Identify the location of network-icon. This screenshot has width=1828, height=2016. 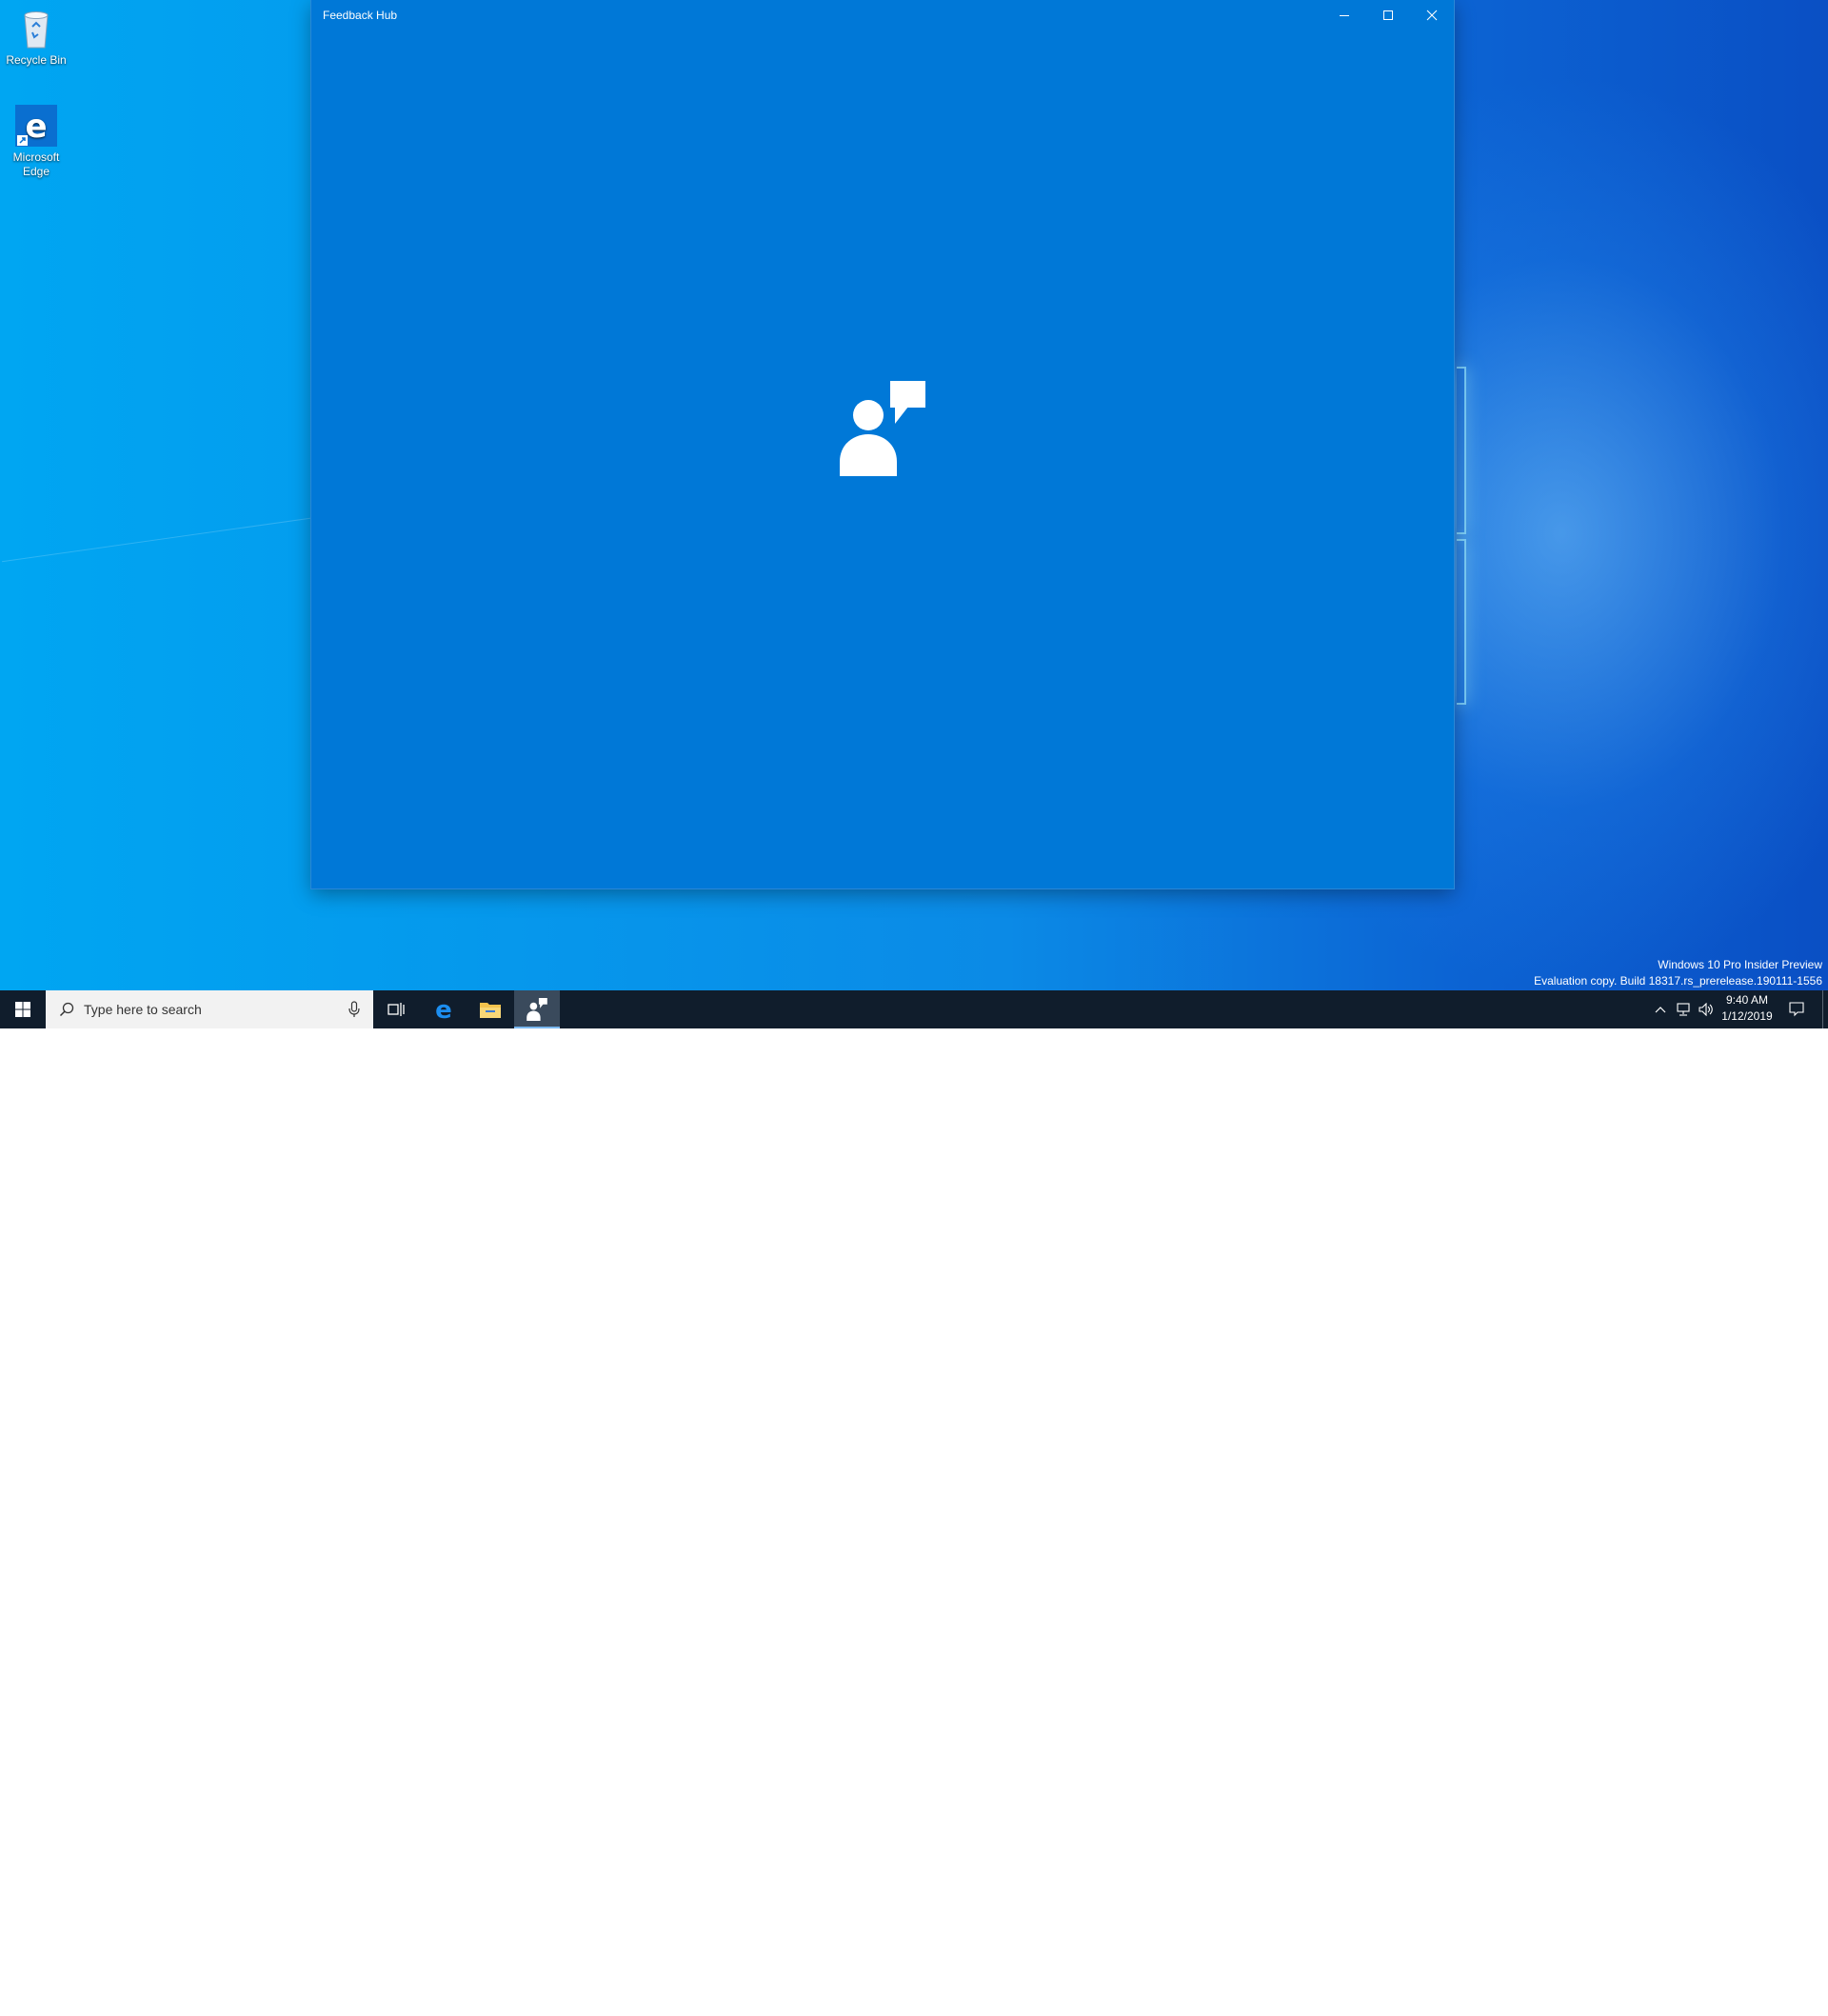
(1683, 1009).